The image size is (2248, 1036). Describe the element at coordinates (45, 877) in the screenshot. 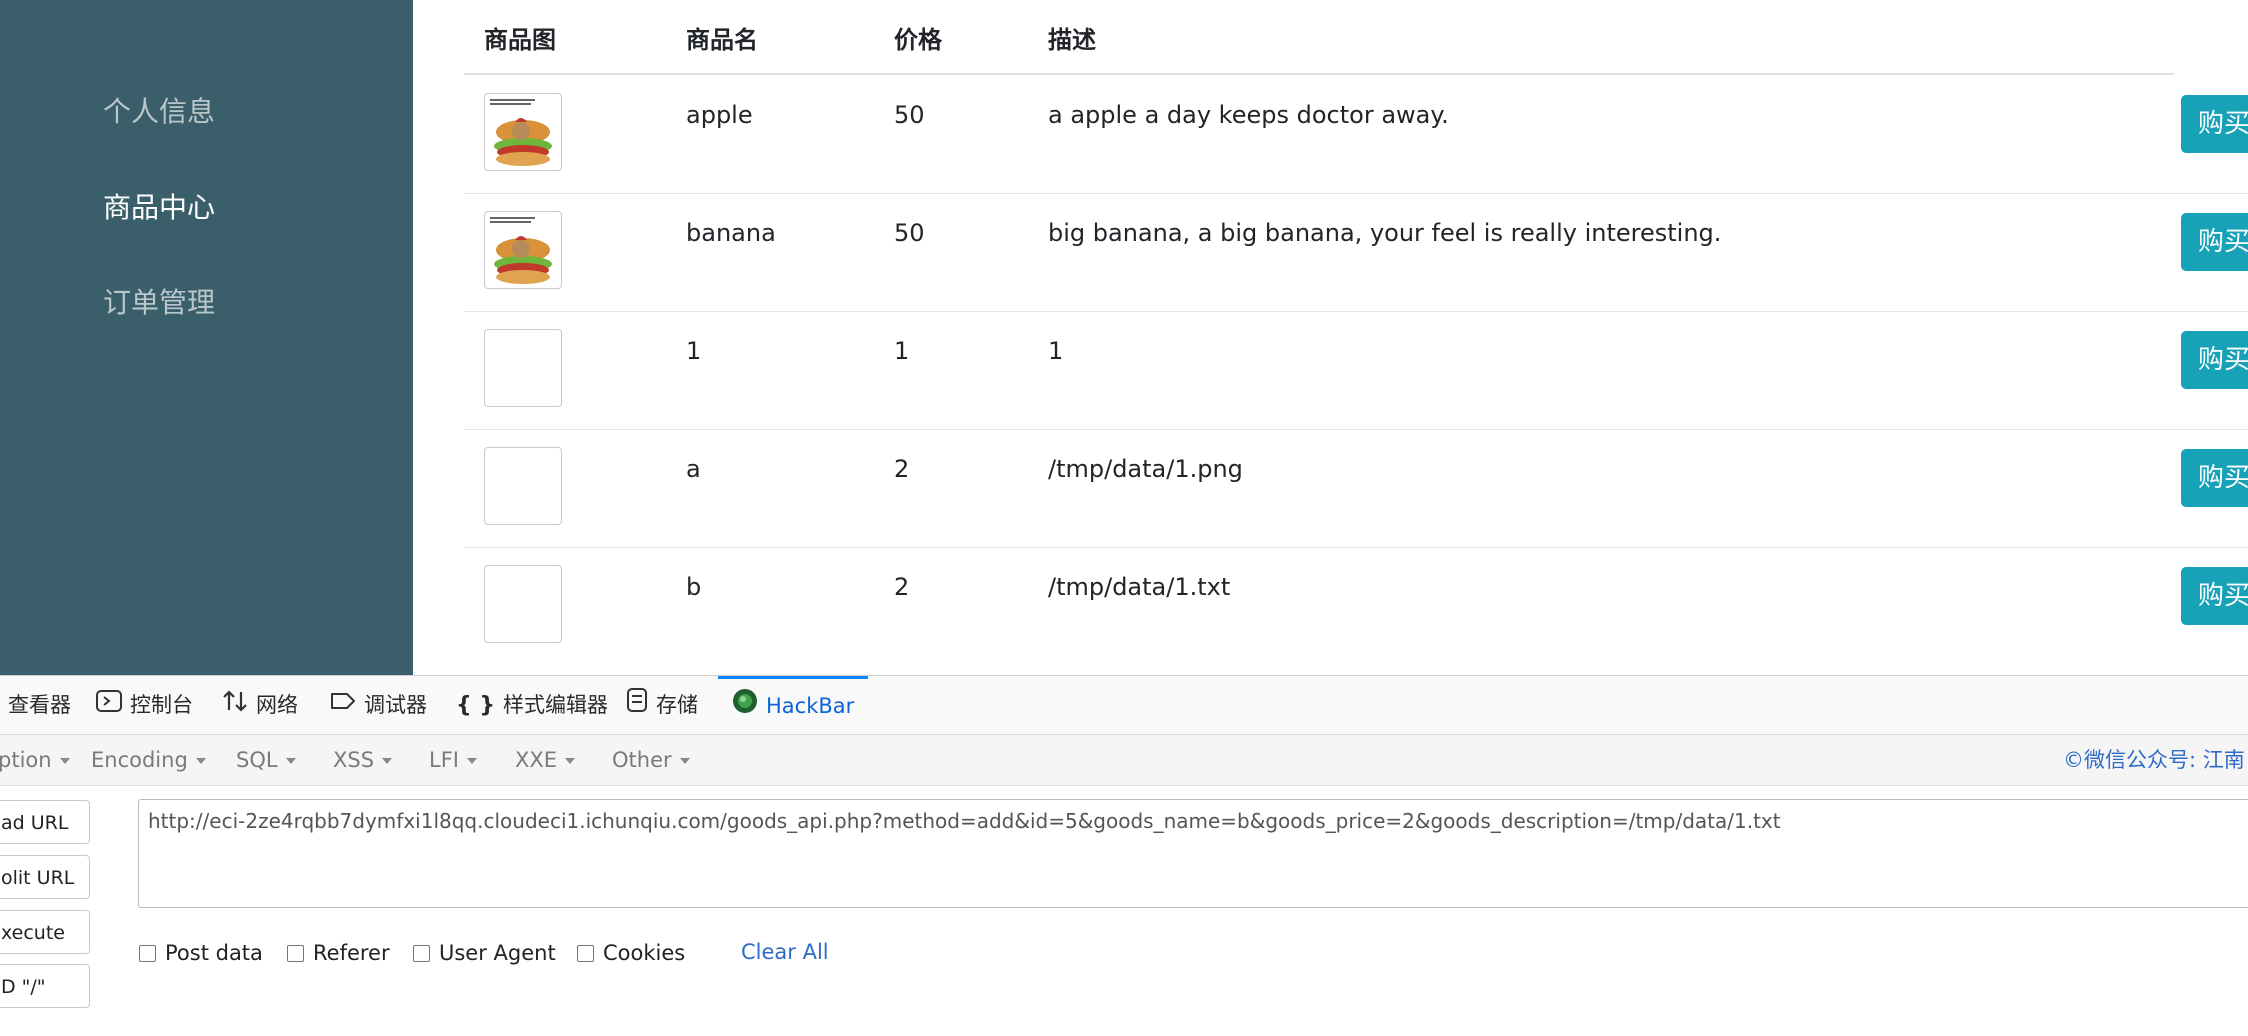

I see `split-url-button: olit URL` at that location.